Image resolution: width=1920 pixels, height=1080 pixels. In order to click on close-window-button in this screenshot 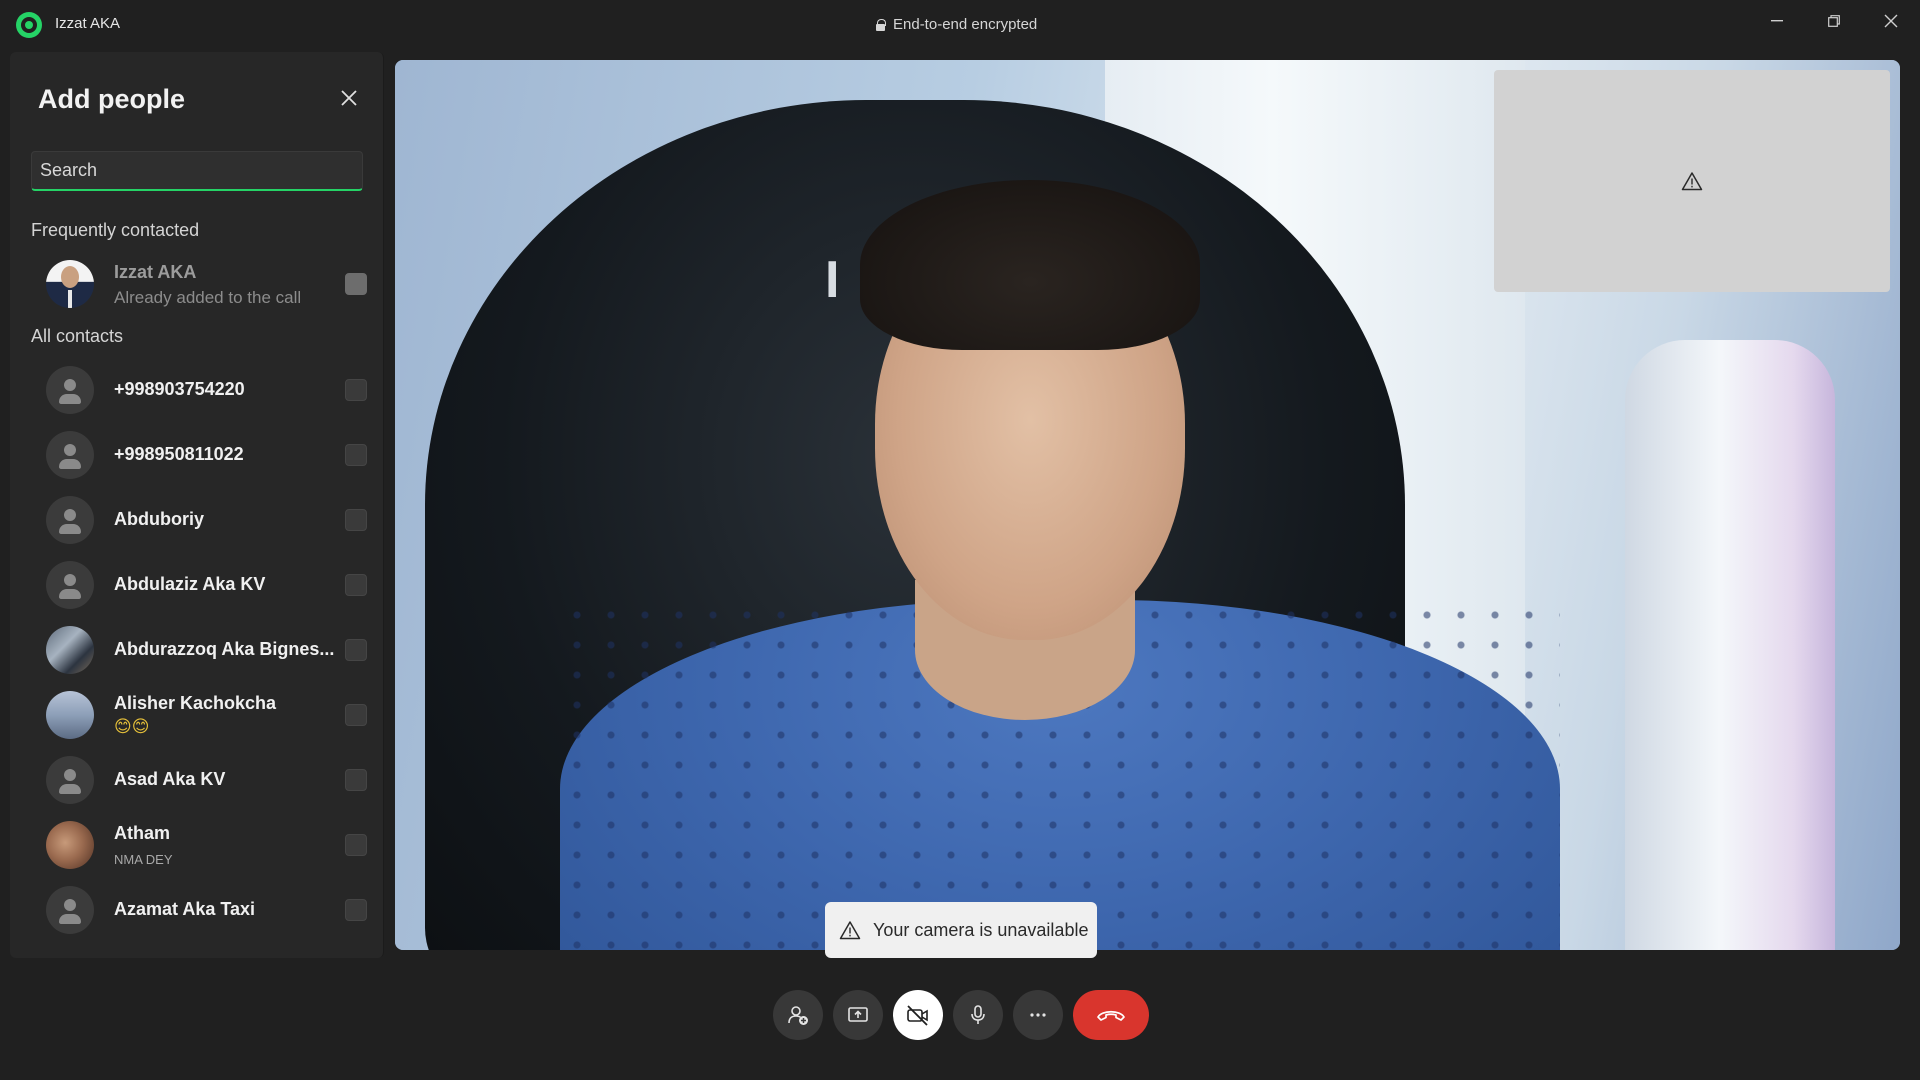, I will do `click(1891, 21)`.